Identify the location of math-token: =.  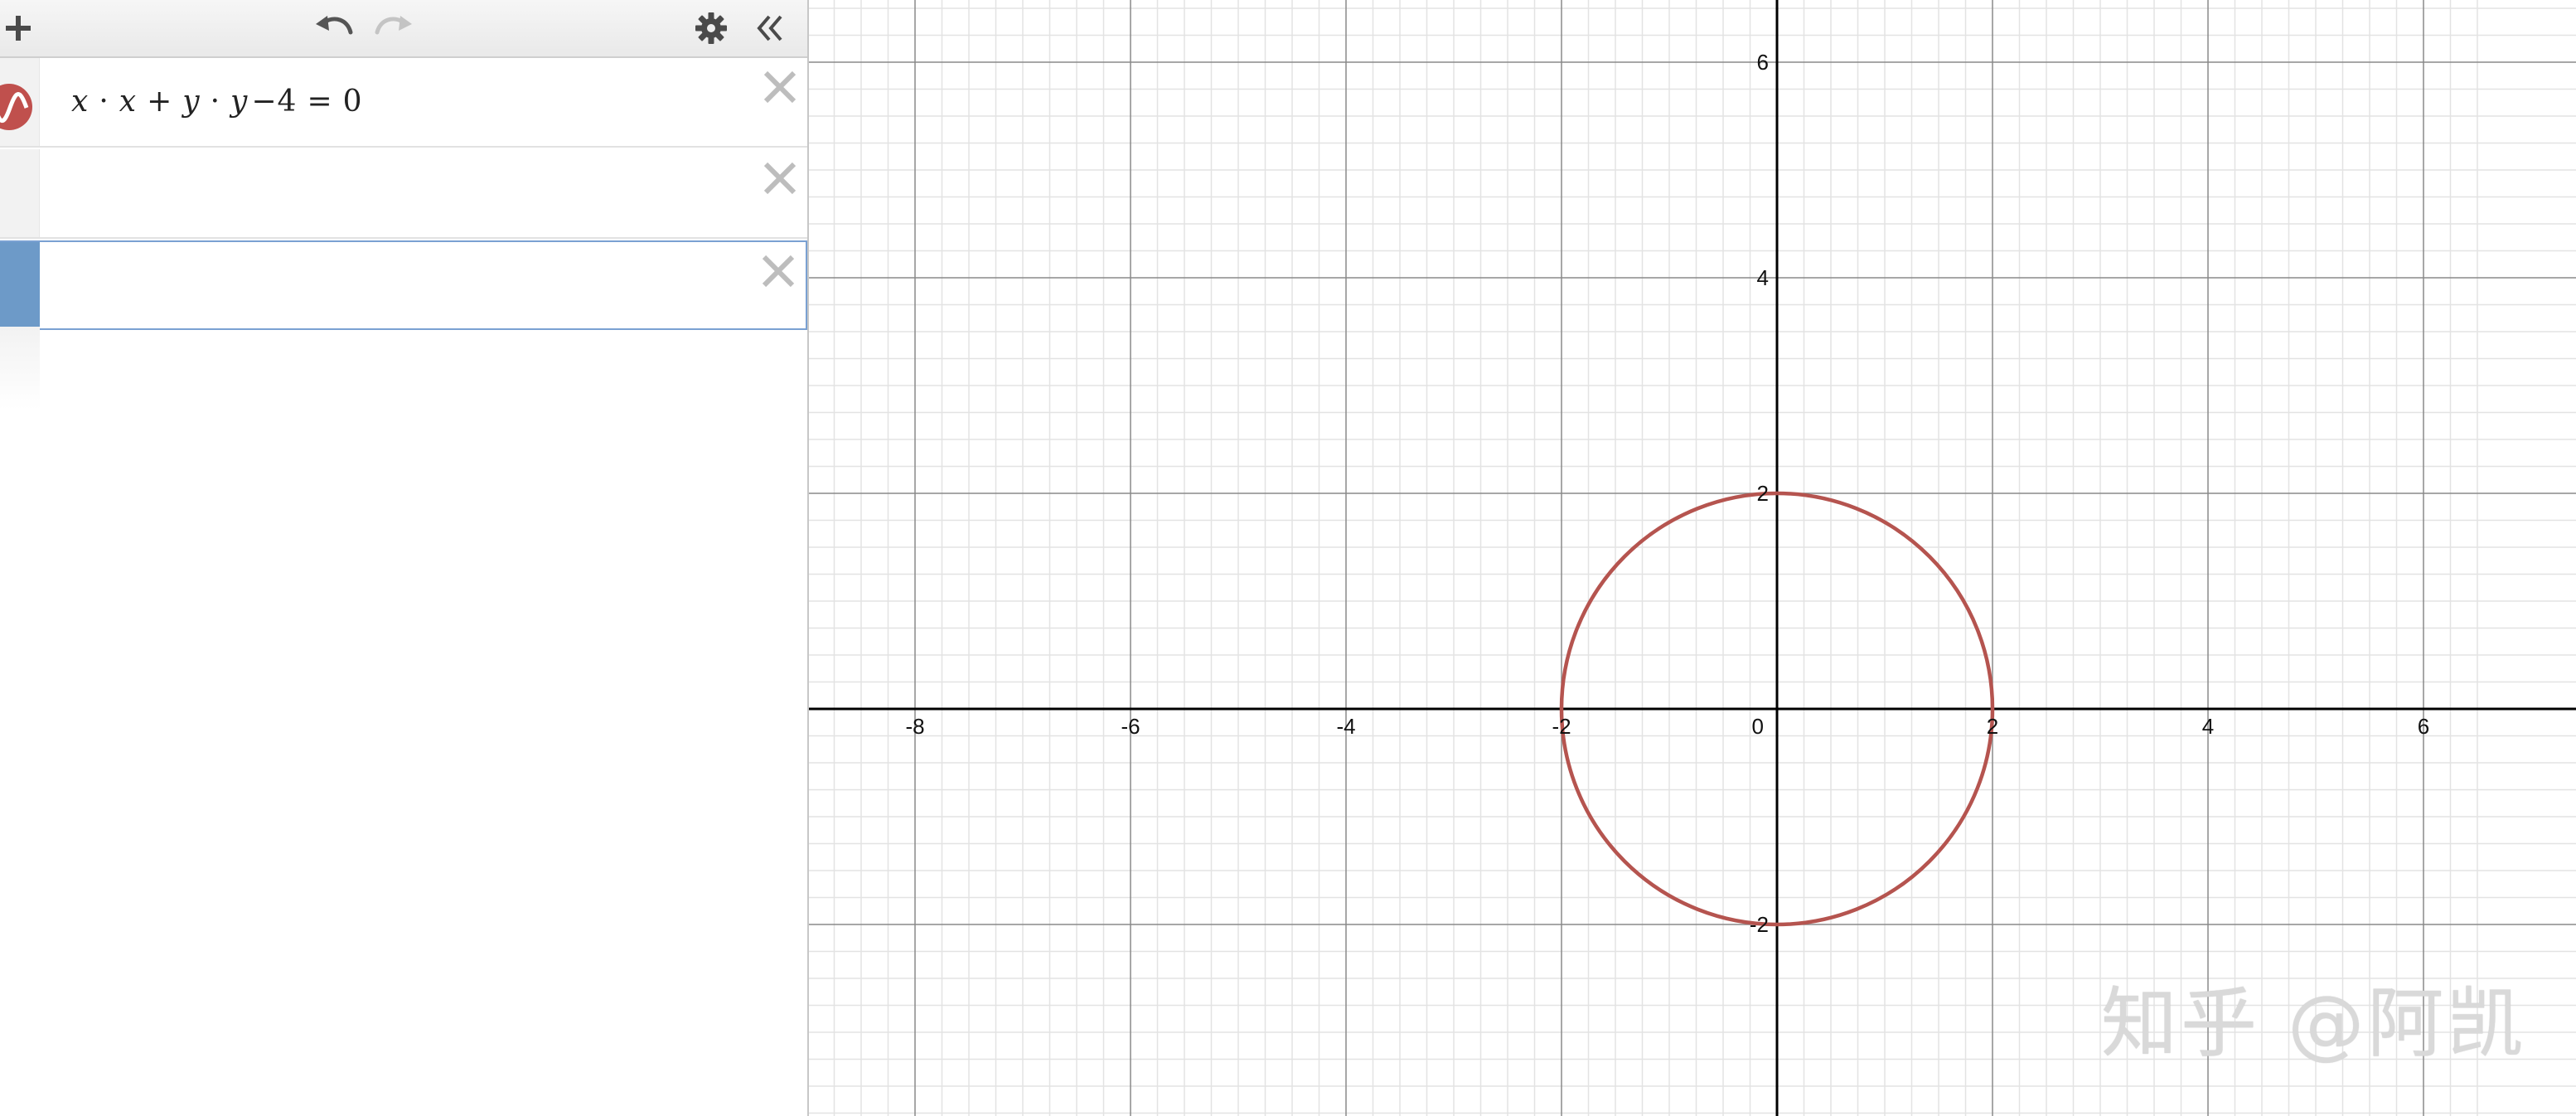
(320, 102).